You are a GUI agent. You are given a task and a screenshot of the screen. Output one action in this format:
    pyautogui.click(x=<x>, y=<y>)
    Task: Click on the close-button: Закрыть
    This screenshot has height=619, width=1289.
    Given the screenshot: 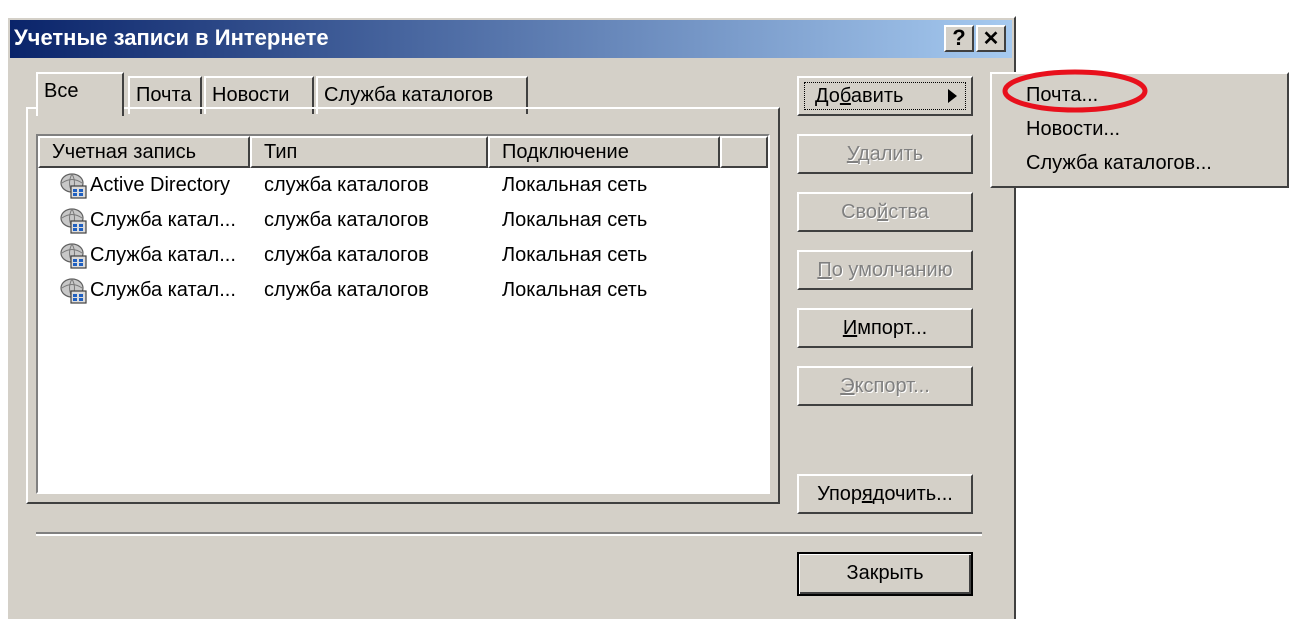 What is the action you would take?
    pyautogui.click(x=885, y=574)
    